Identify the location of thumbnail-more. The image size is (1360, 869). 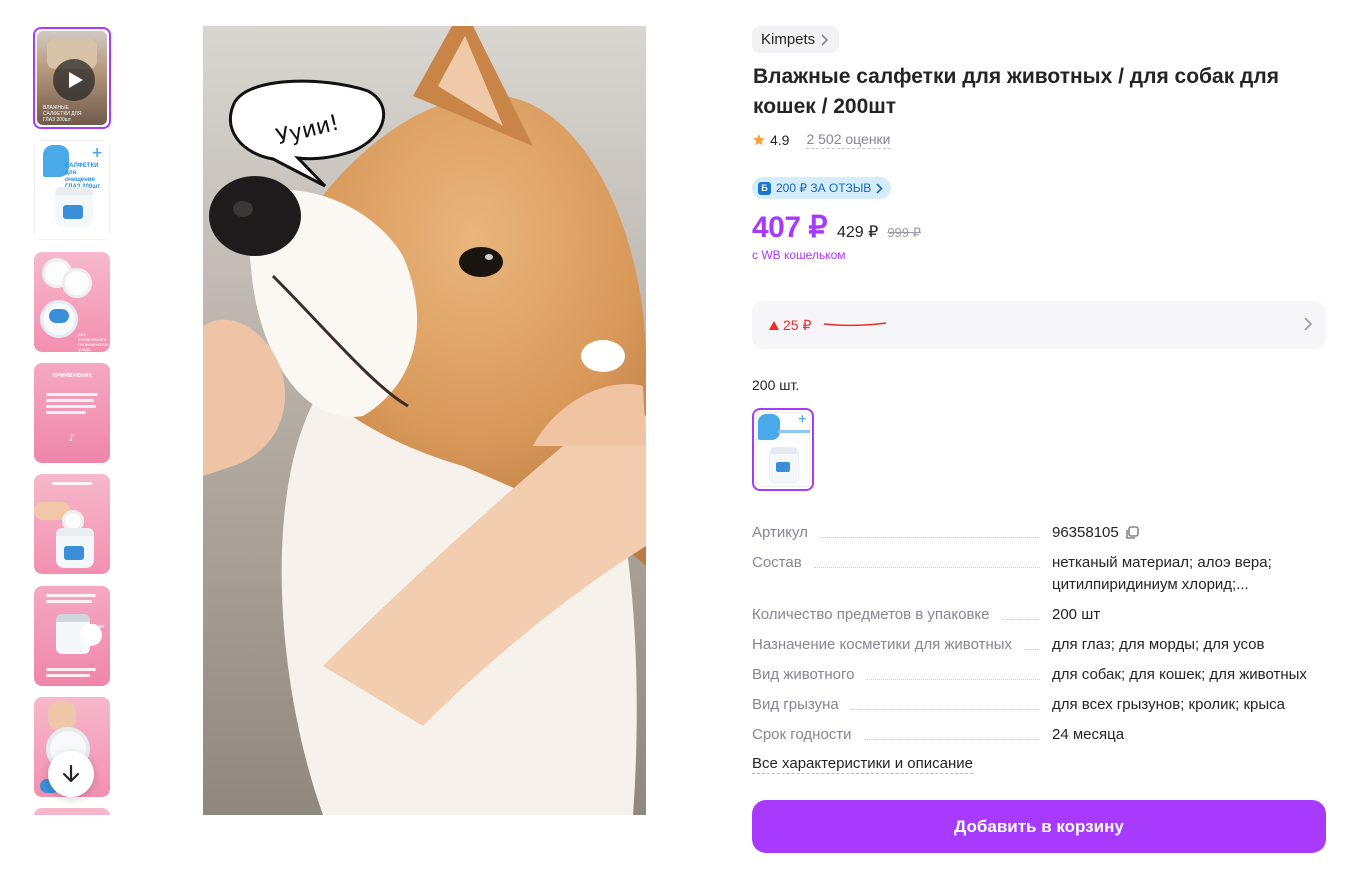
(72, 811).